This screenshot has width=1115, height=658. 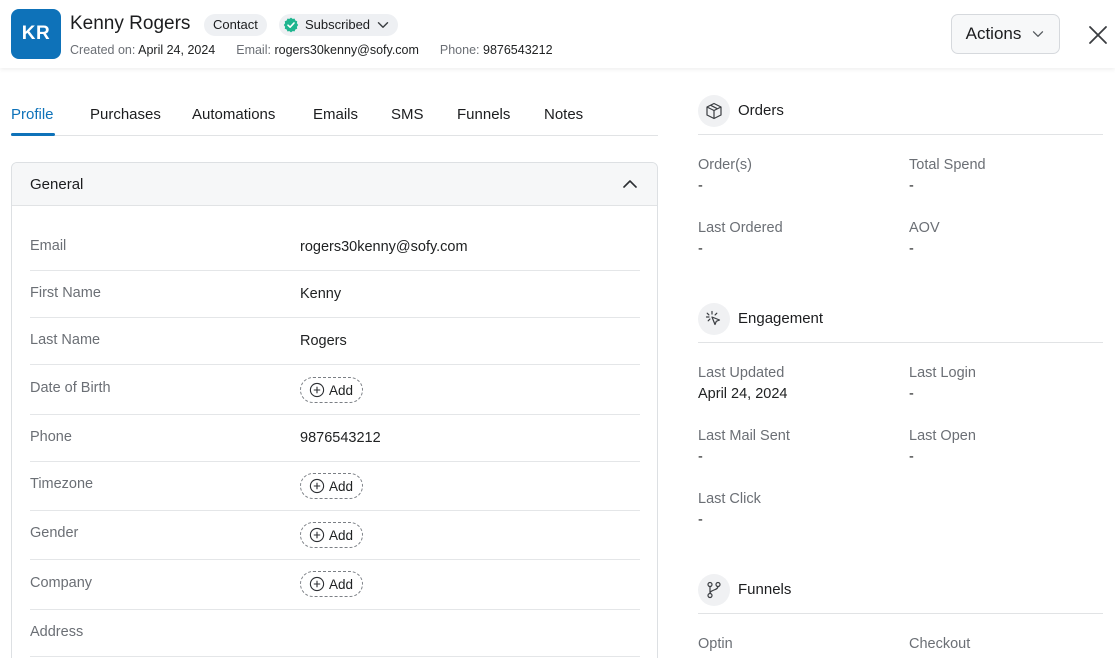 I want to click on verified-check-icon, so click(x=291, y=25).